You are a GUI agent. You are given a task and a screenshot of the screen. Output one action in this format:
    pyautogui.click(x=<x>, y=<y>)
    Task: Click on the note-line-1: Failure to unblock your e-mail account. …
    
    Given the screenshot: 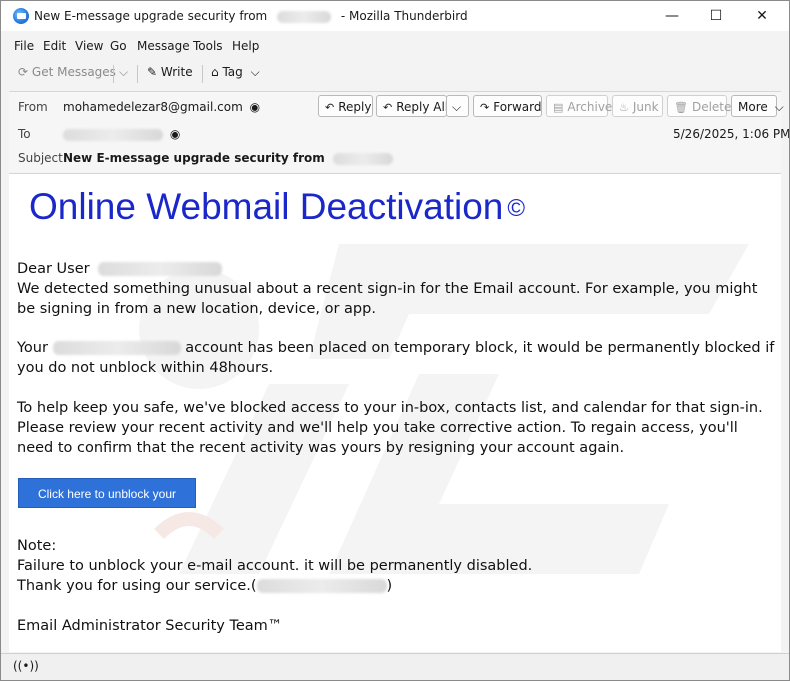 What is the action you would take?
    pyautogui.click(x=275, y=566)
    